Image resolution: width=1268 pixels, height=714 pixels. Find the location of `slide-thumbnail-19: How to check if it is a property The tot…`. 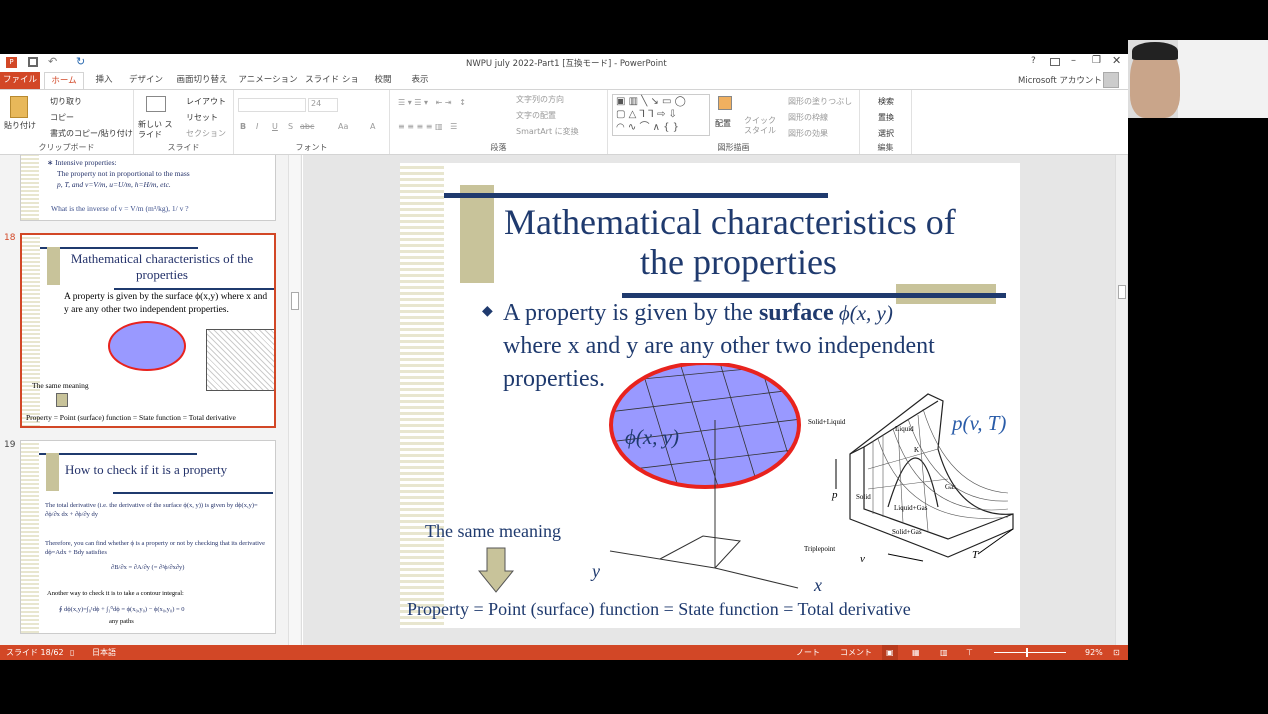

slide-thumbnail-19: How to check if it is a property The tot… is located at coordinates (148, 537).